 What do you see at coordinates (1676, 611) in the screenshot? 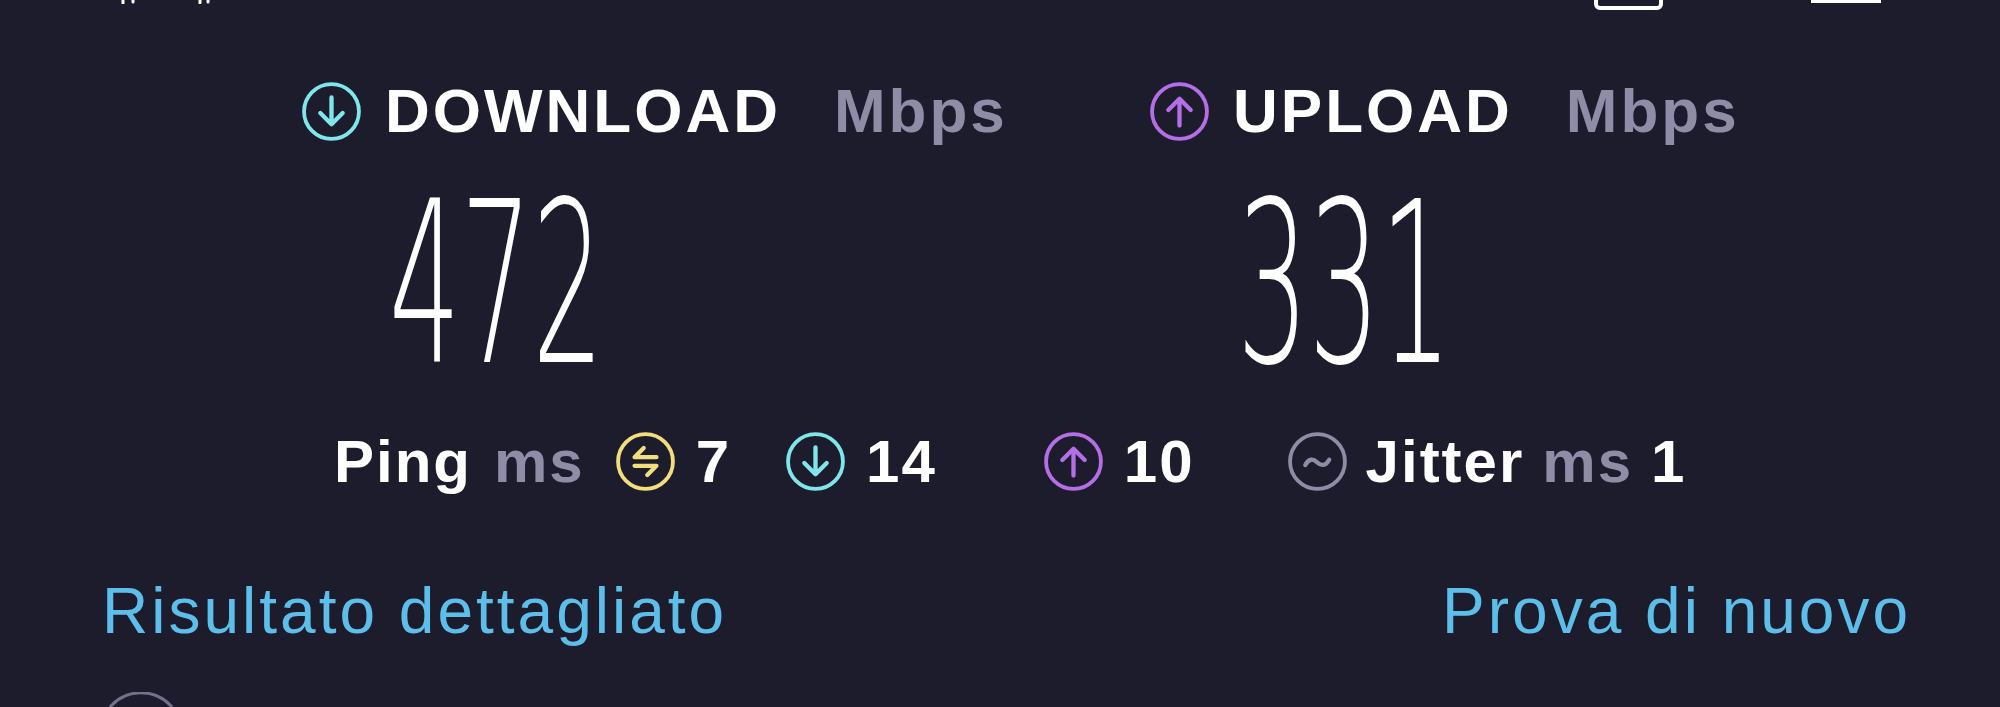
I see `retry-link: Prova di nuovo` at bounding box center [1676, 611].